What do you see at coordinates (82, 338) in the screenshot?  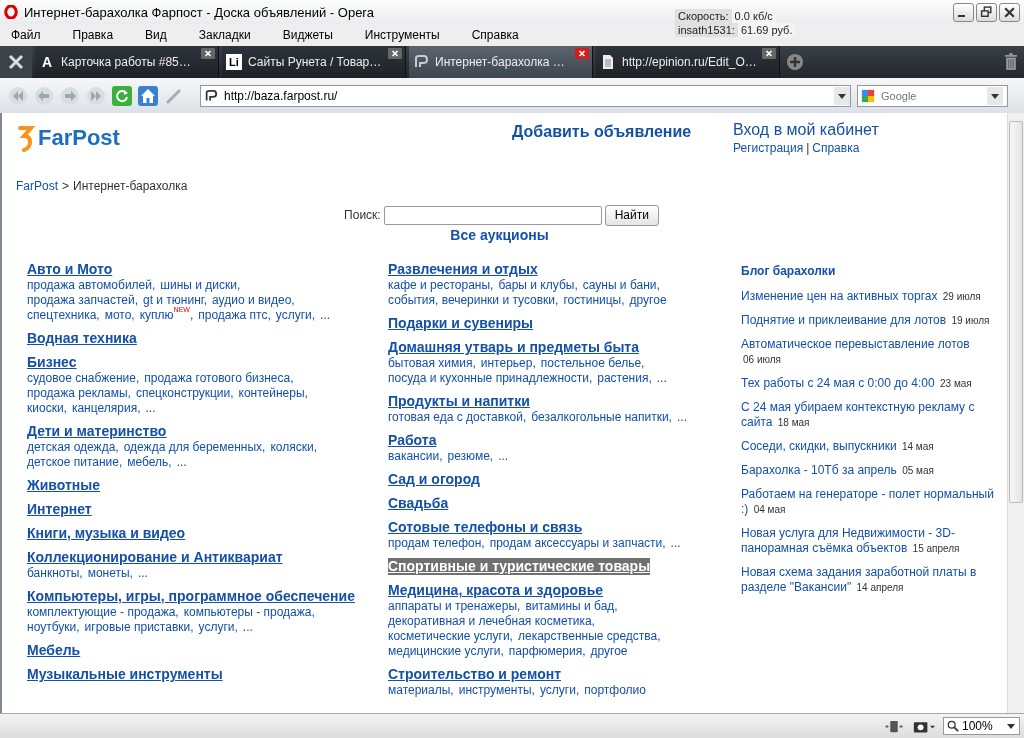 I see `category-link: Водная техника` at bounding box center [82, 338].